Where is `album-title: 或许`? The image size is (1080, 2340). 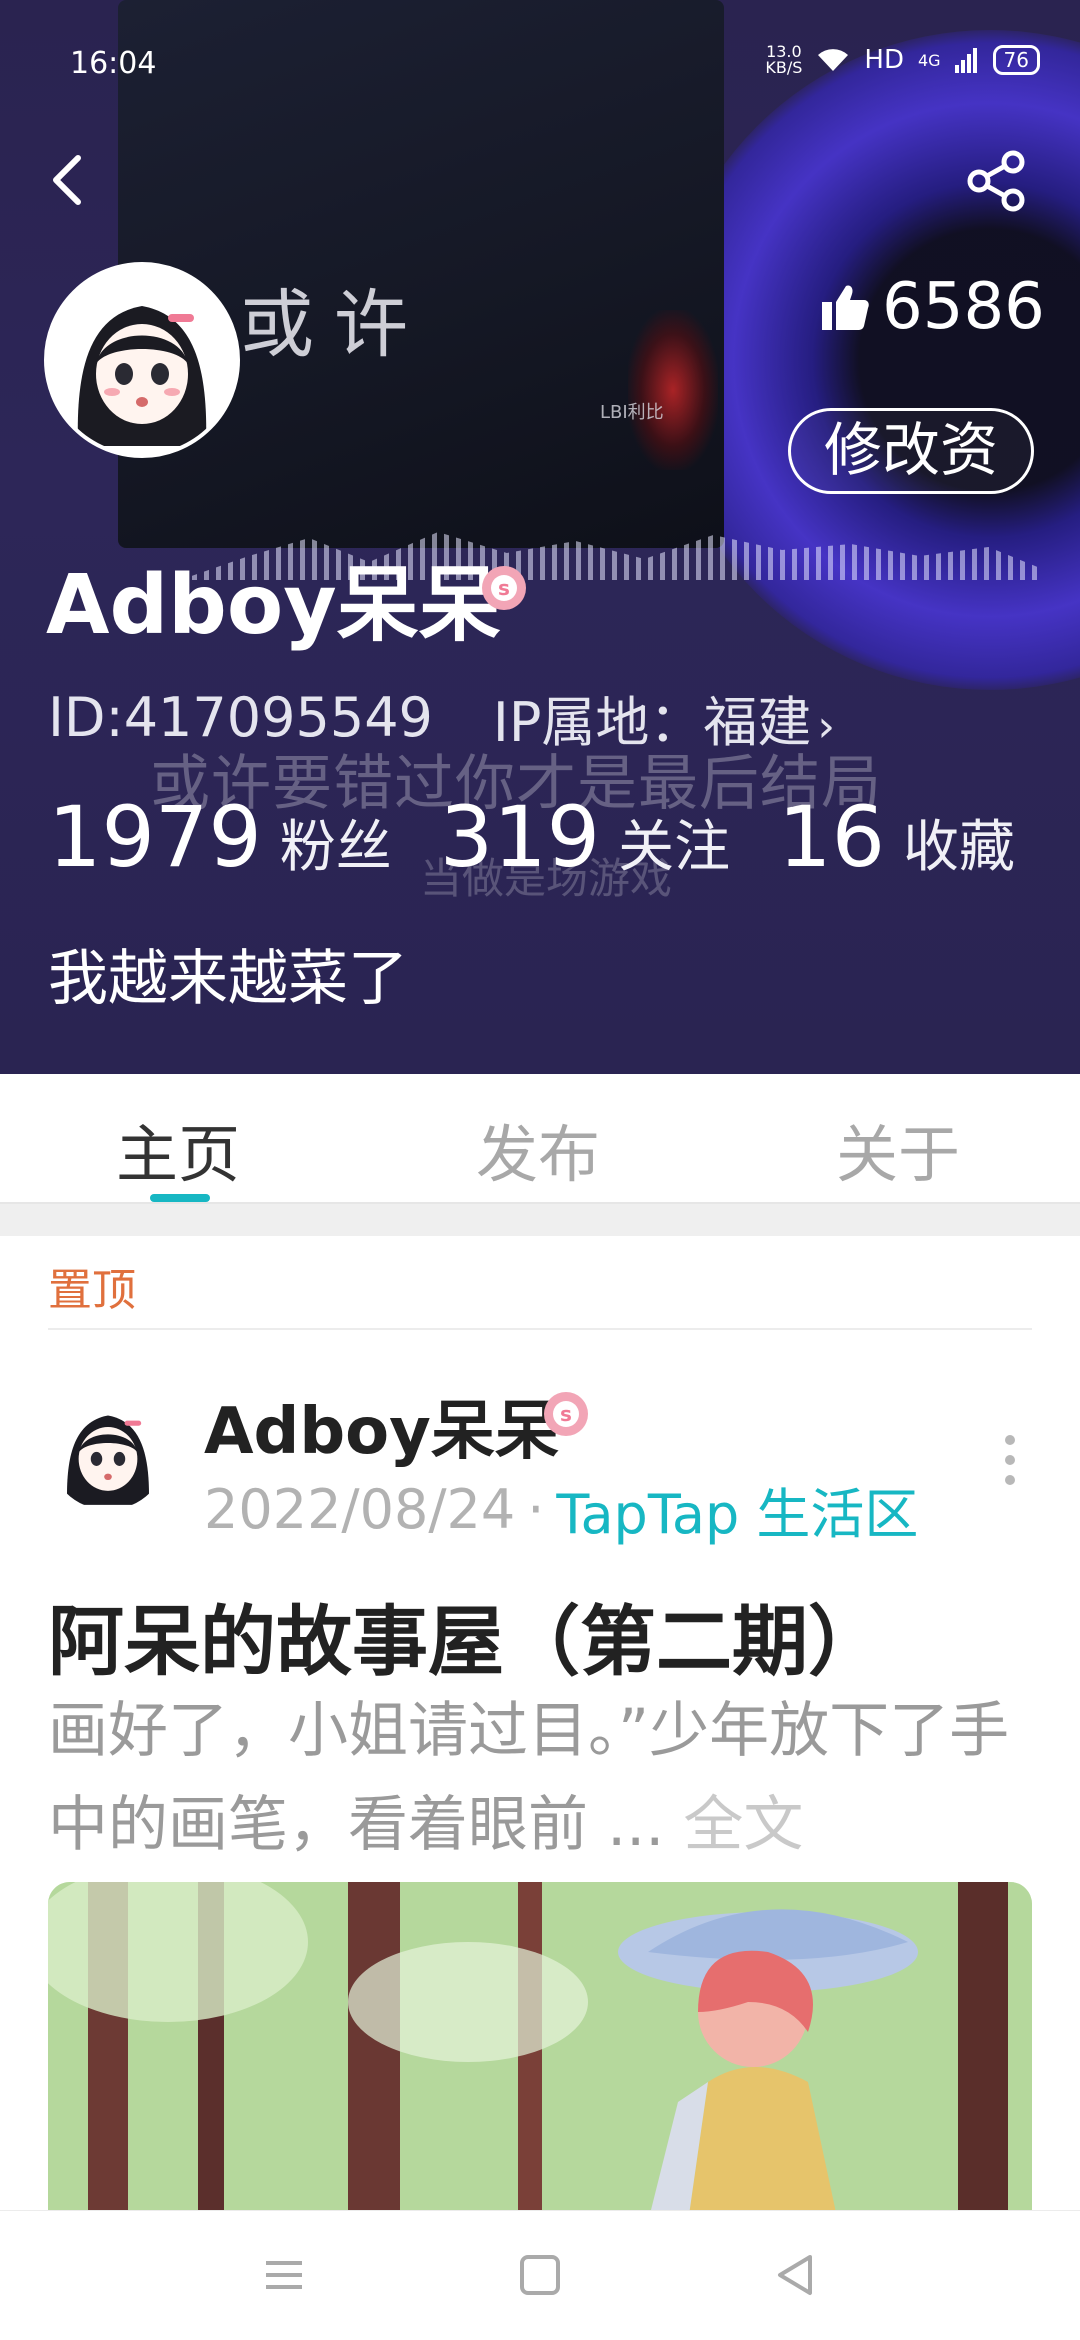
album-title: 或许 is located at coordinates (334, 325).